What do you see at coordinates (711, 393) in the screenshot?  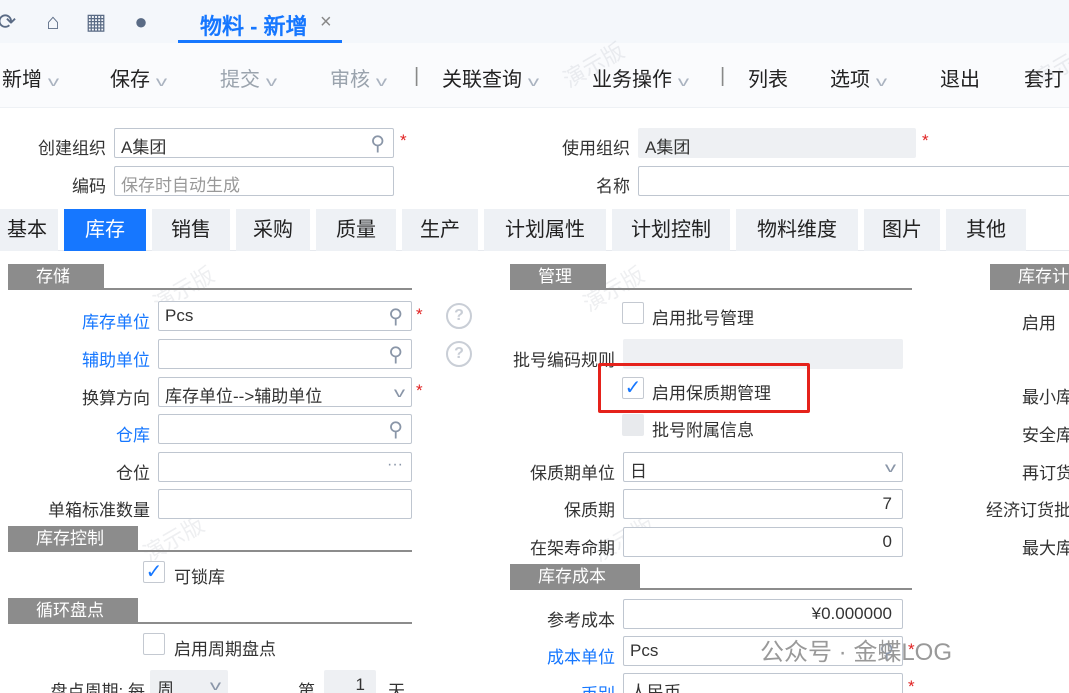 I see `shelf-life-mgmt-label: 启用保质期管理` at bounding box center [711, 393].